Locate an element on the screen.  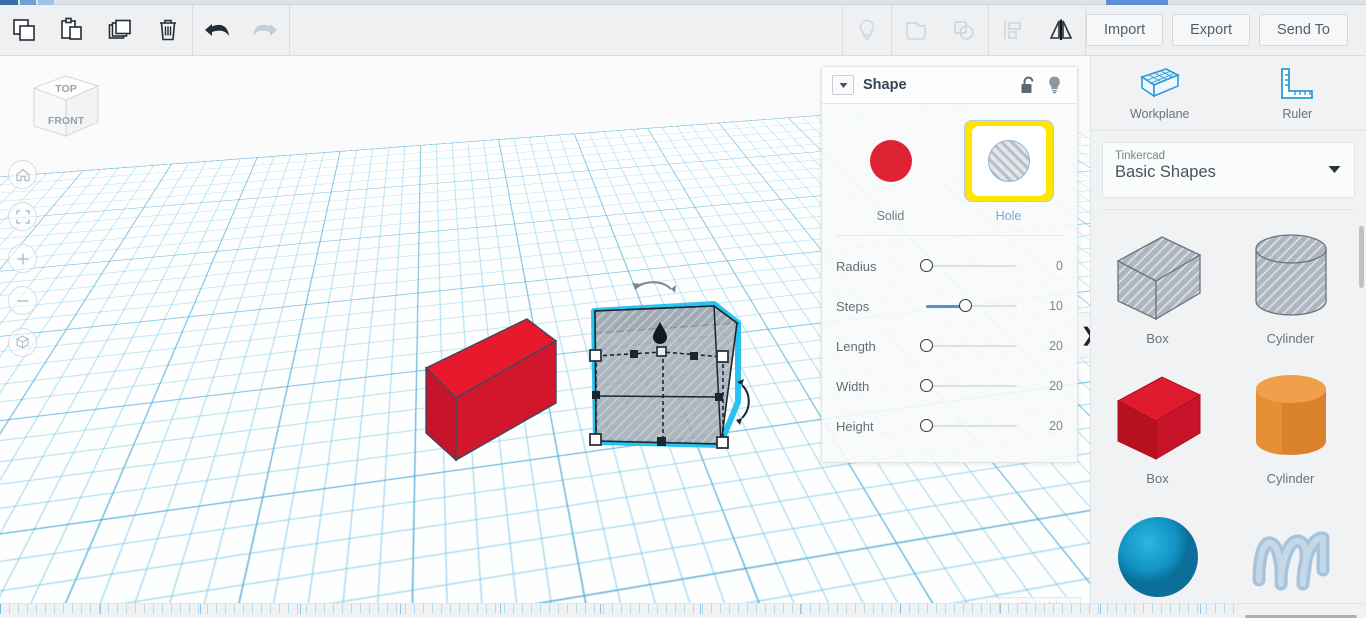
group-button is located at coordinates (916, 30).